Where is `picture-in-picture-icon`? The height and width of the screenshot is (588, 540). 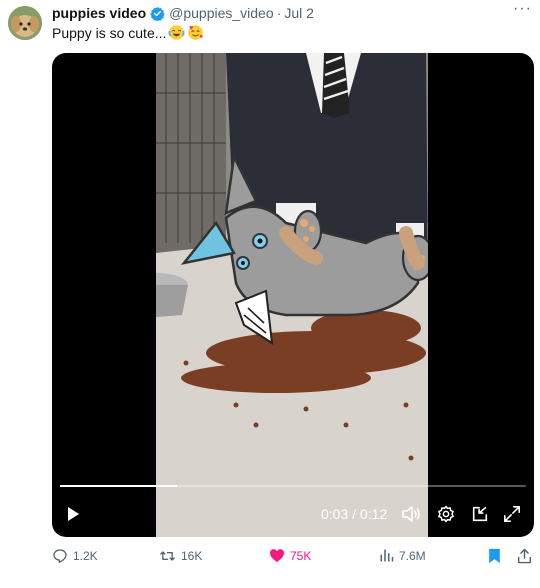 picture-in-picture-icon is located at coordinates (480, 516).